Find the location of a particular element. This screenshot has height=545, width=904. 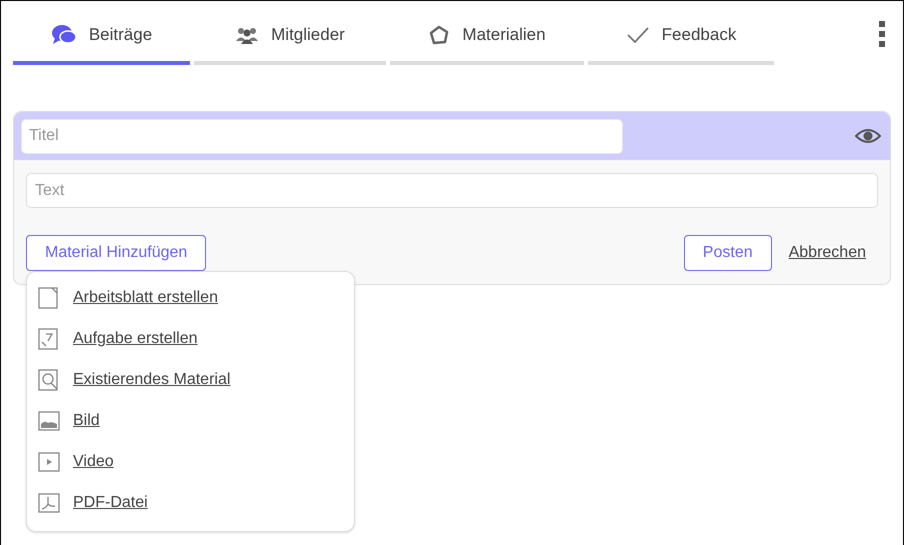

polygon-icon is located at coordinates (439, 35).